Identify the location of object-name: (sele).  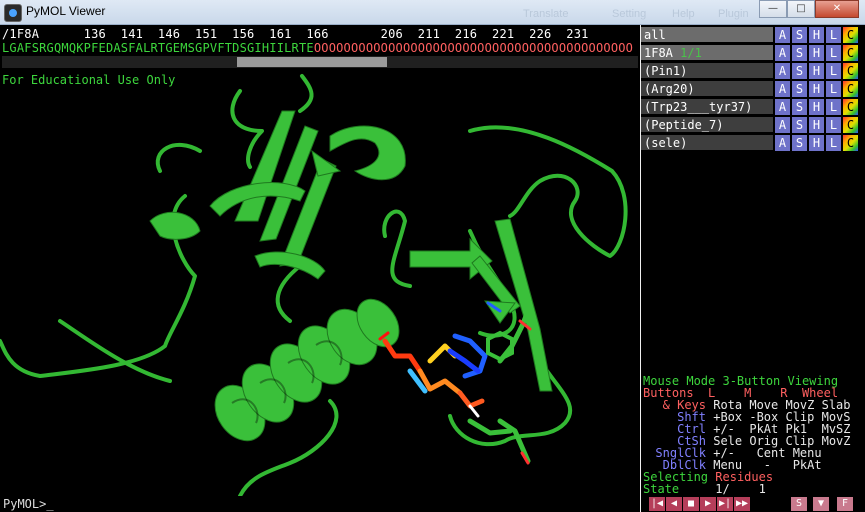
(707, 143).